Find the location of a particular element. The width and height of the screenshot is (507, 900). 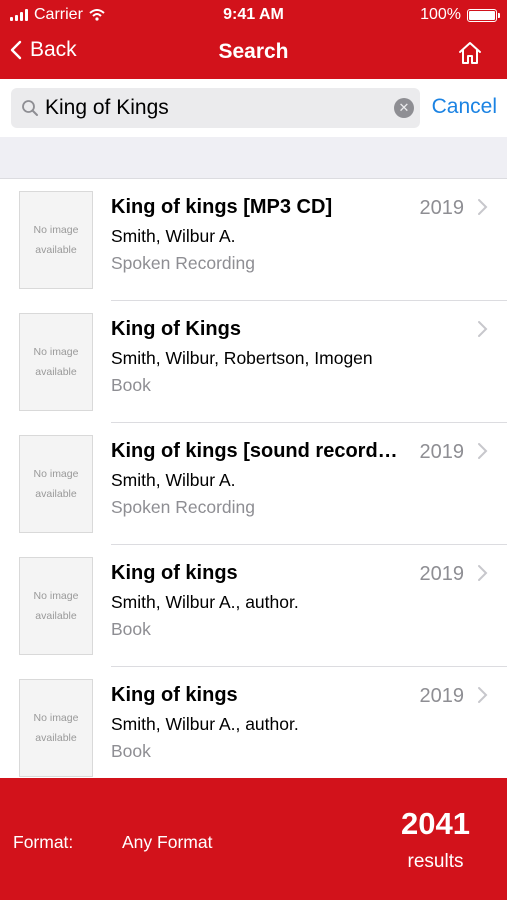

search-input: King of Kings ✕ is located at coordinates (215, 108).